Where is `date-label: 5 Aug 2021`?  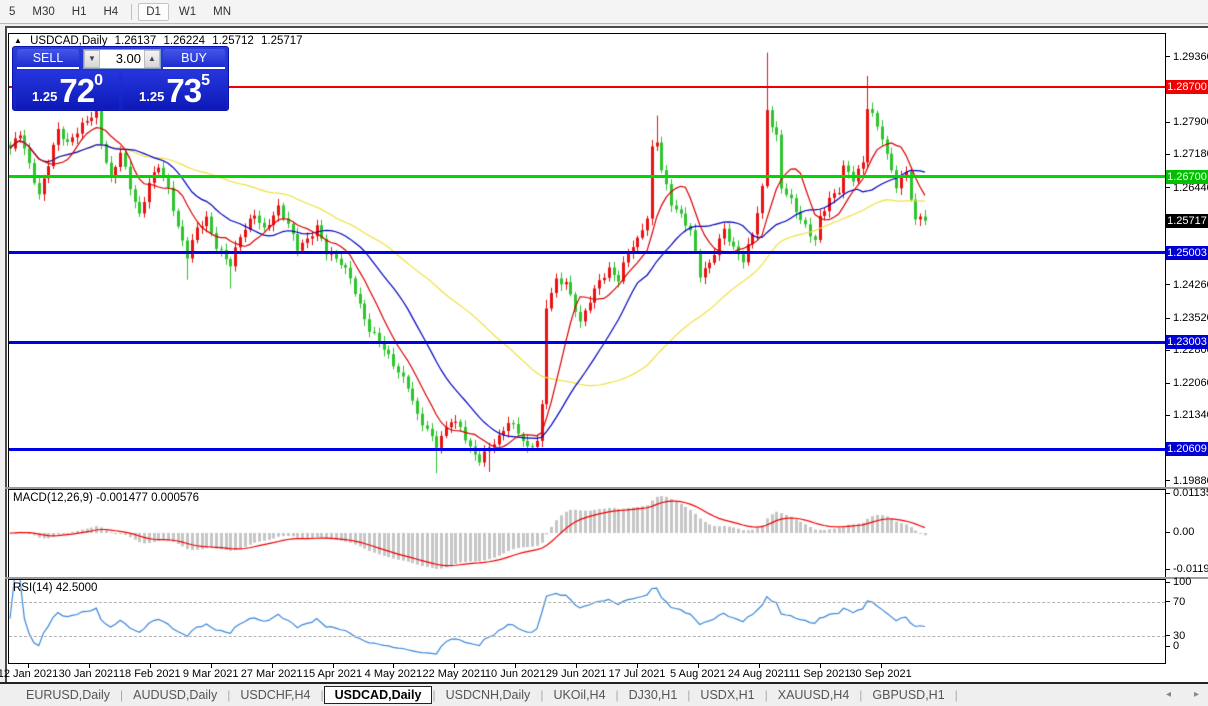 date-label: 5 Aug 2021 is located at coordinates (698, 674).